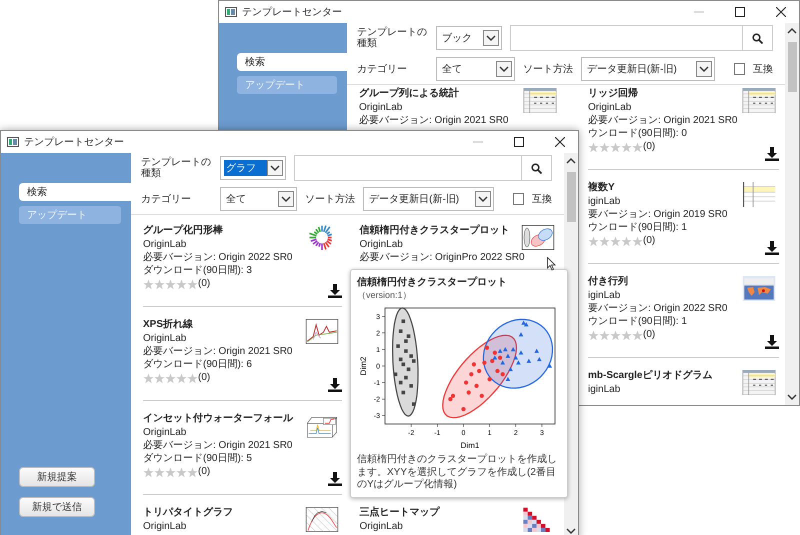  I want to click on template-title: XPS折れ線, so click(168, 325).